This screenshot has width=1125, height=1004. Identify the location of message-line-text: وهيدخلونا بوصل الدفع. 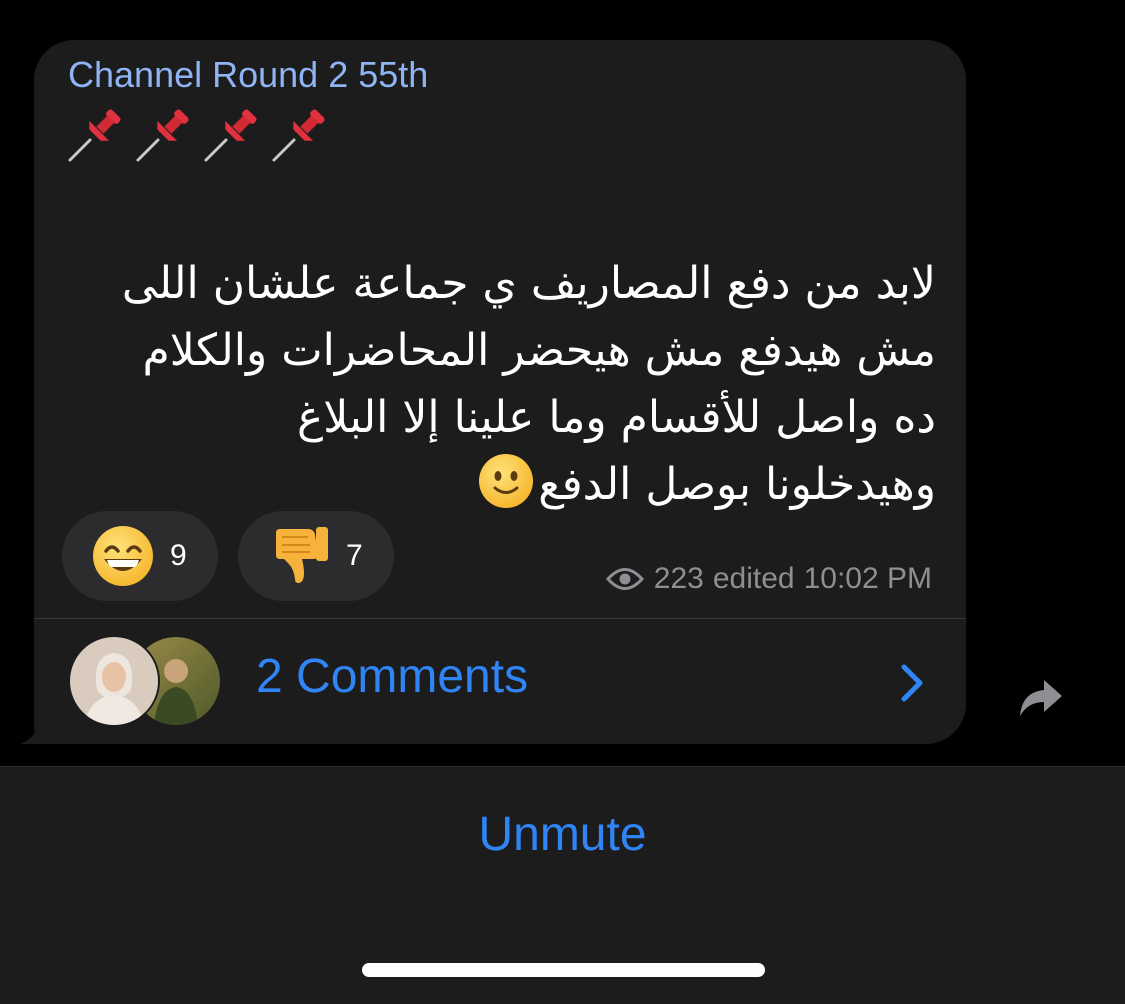
(737, 484).